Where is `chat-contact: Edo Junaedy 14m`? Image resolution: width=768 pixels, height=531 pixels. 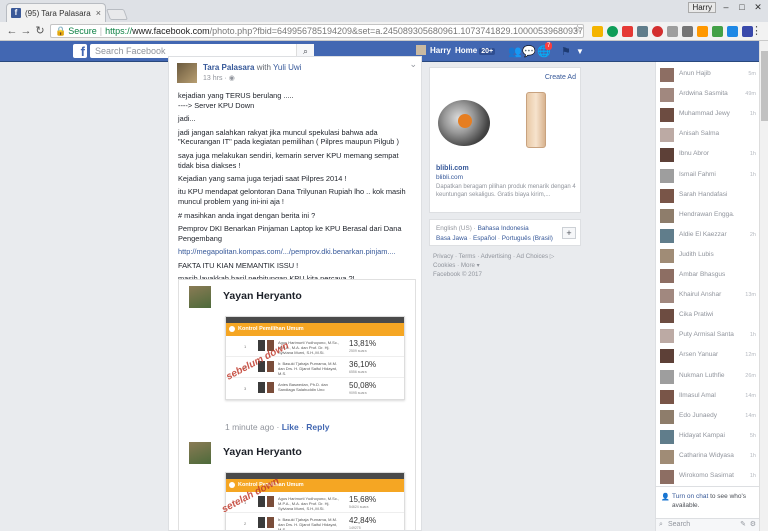
chat-contact: Edo Junaedy 14m is located at coordinates (707, 417).